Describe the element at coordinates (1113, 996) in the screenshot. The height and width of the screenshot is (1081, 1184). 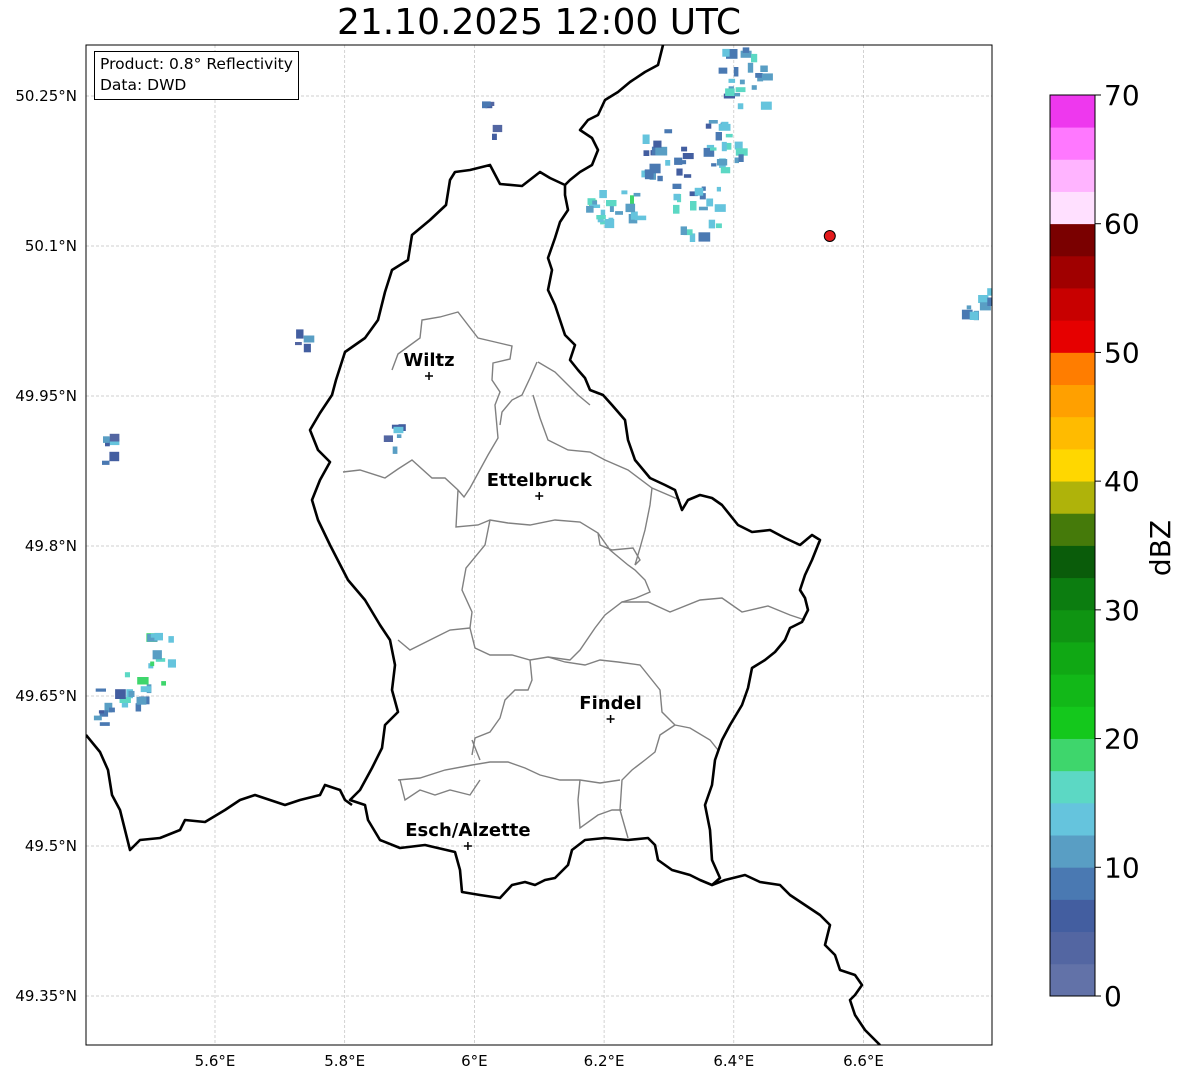
I see `colorbar-tick-label: 0` at that location.